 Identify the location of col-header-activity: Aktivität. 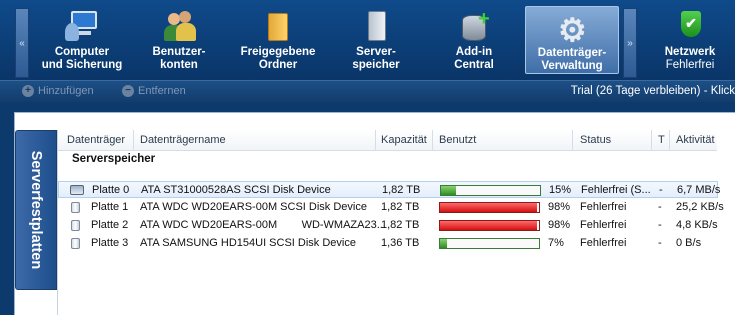
(695, 140).